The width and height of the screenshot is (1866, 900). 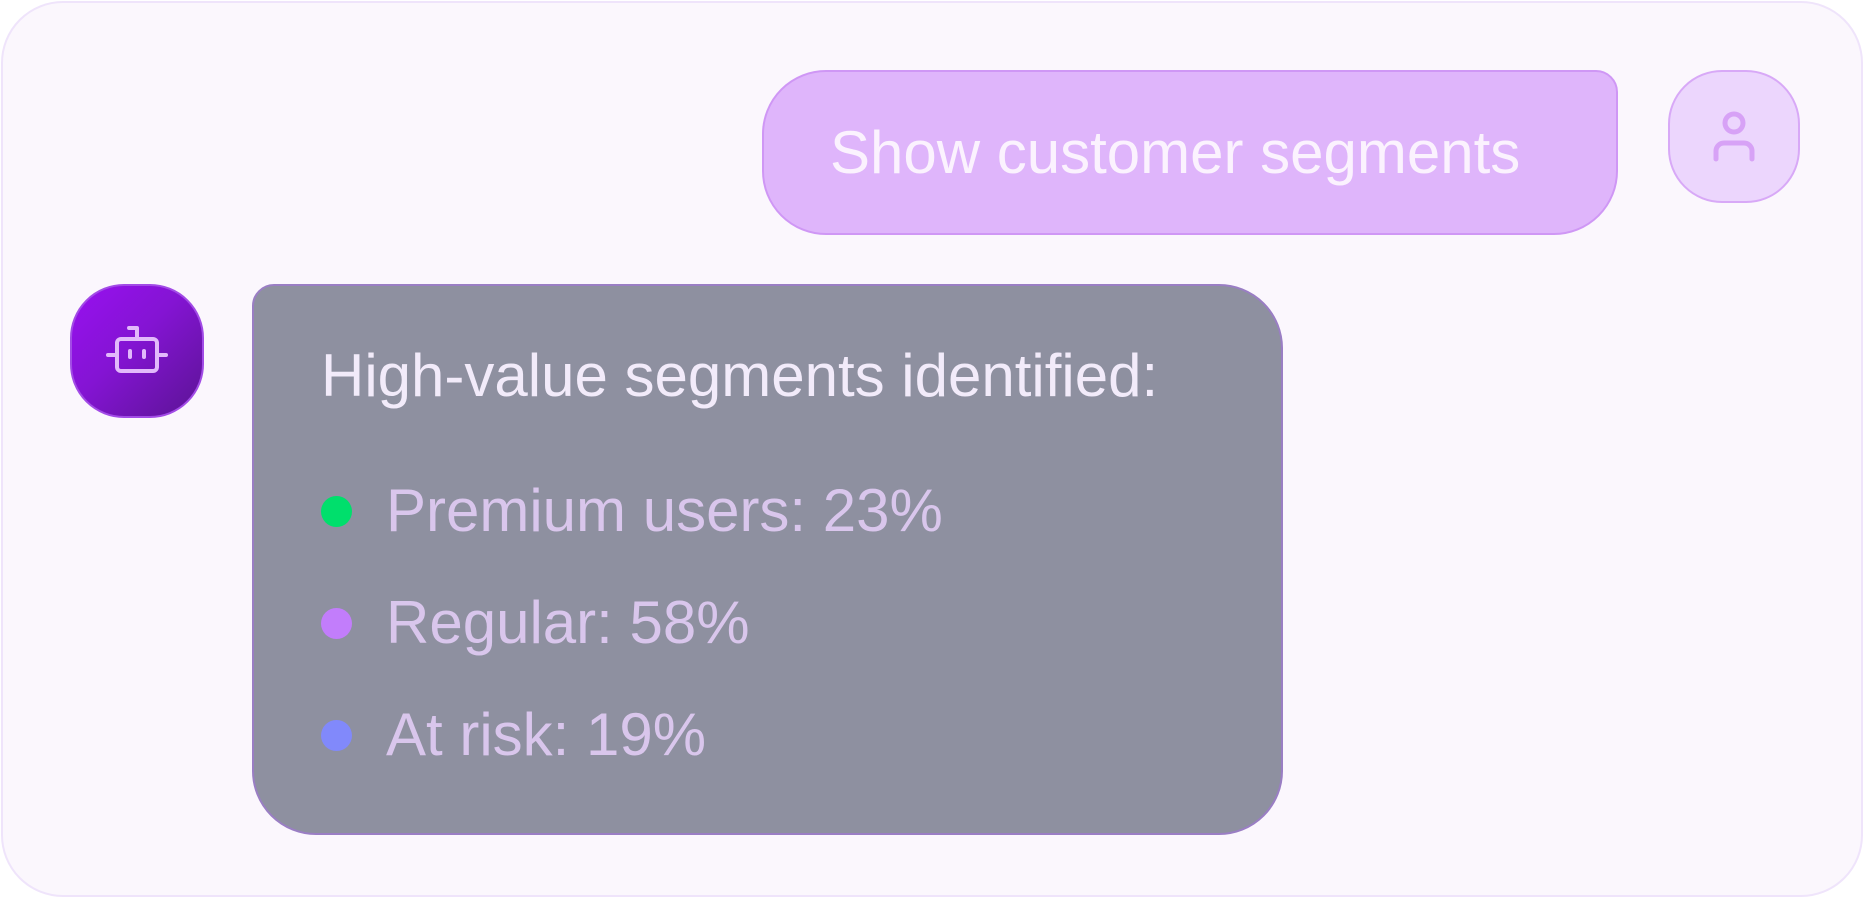 I want to click on user-avatar, so click(x=1734, y=136).